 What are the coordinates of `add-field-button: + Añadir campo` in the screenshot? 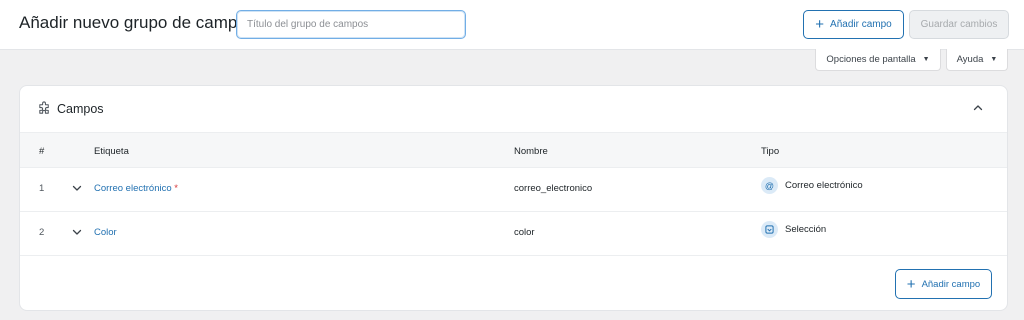 It's located at (853, 24).